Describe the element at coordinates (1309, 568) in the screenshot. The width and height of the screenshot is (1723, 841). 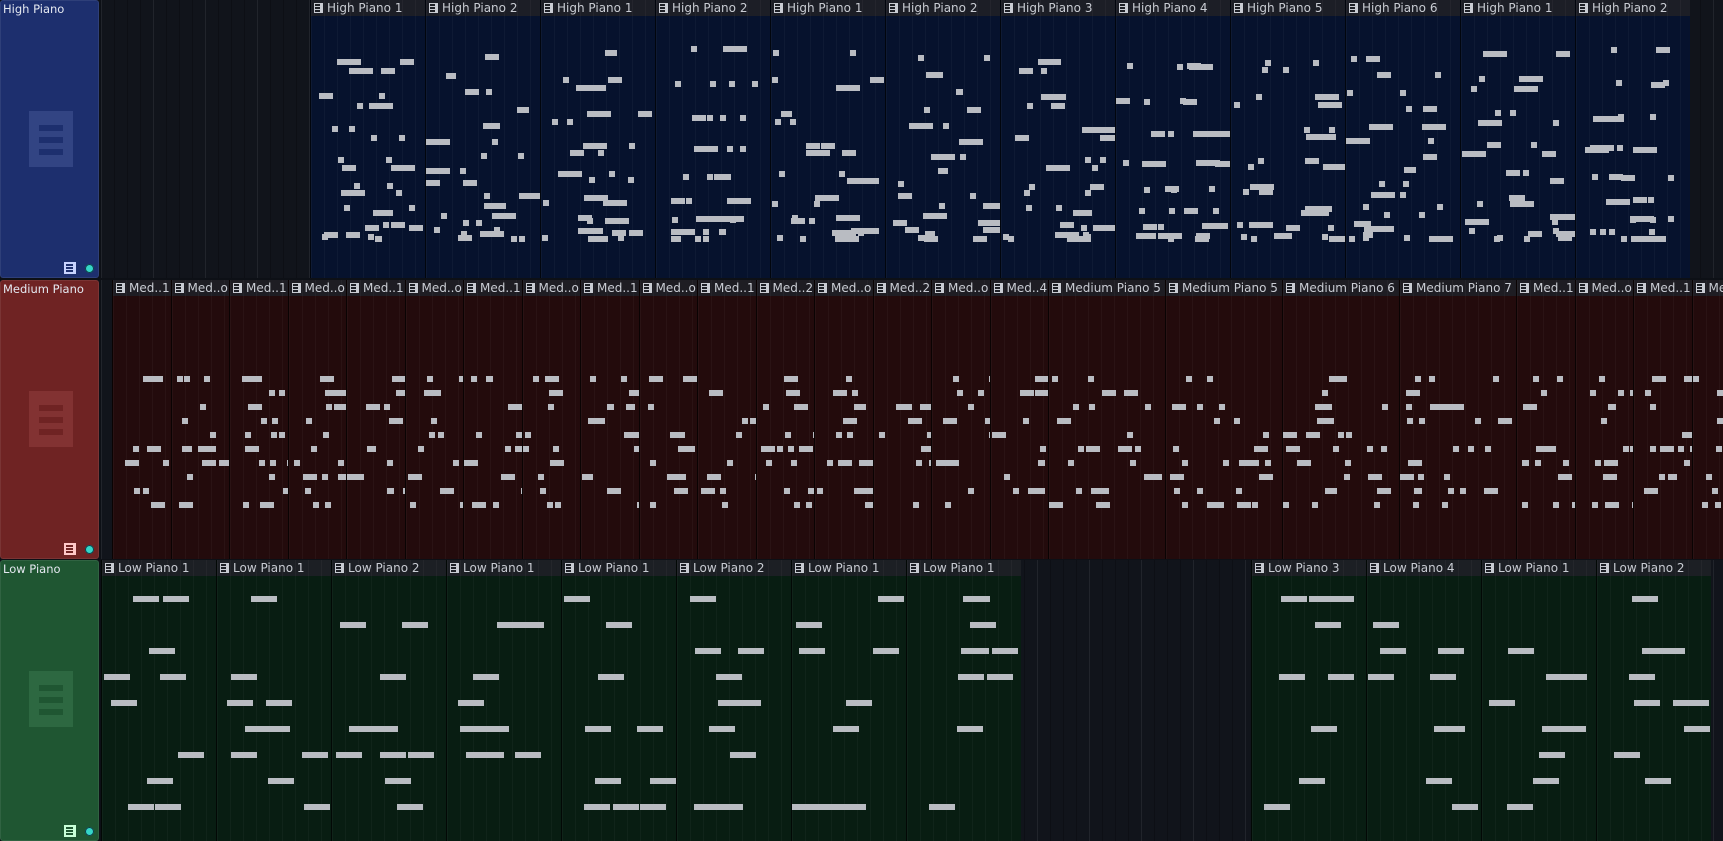
I see `pattern-clip-title: Low Piano 3` at that location.